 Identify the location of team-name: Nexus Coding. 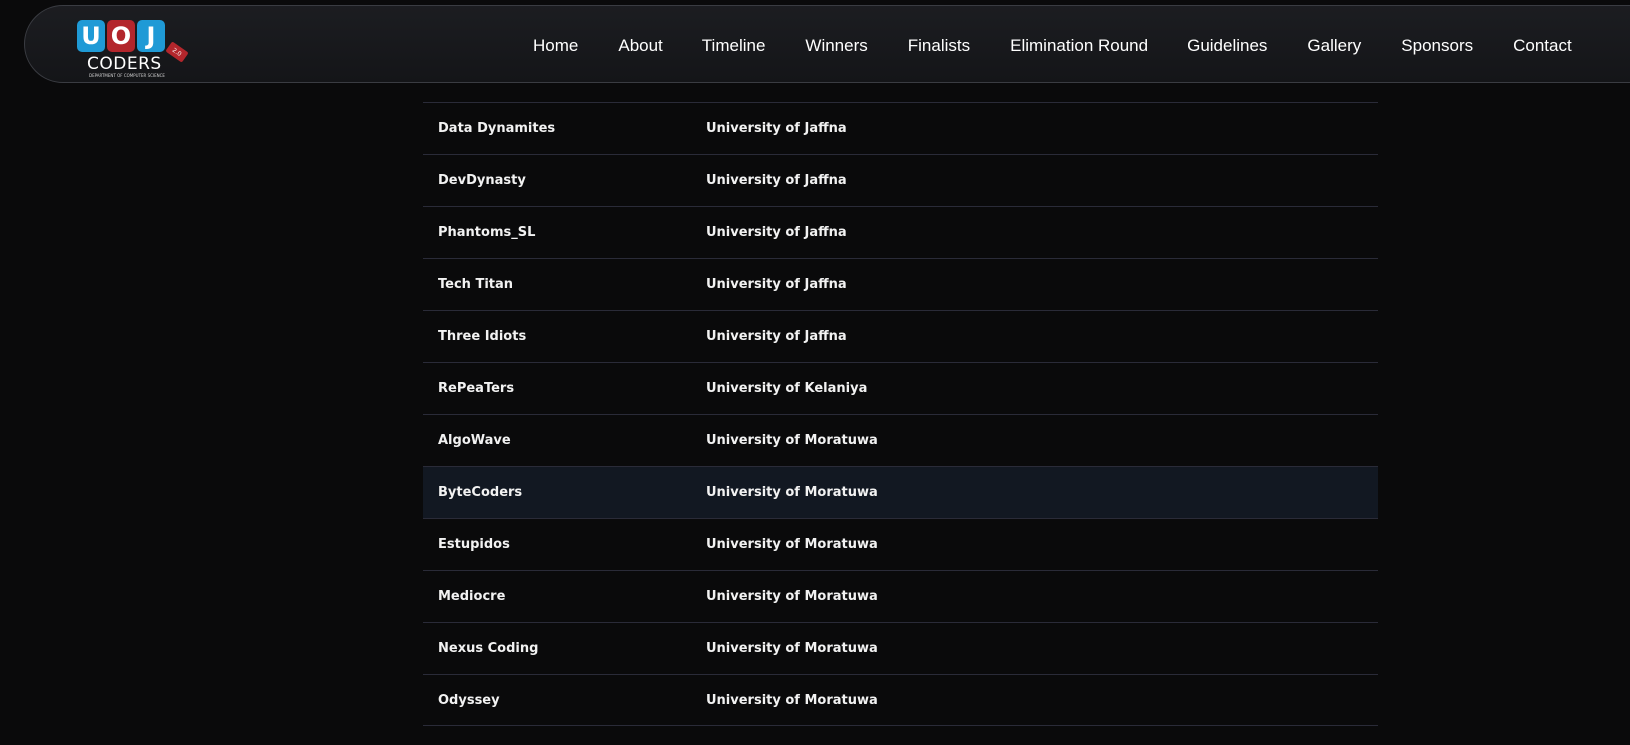
(488, 648).